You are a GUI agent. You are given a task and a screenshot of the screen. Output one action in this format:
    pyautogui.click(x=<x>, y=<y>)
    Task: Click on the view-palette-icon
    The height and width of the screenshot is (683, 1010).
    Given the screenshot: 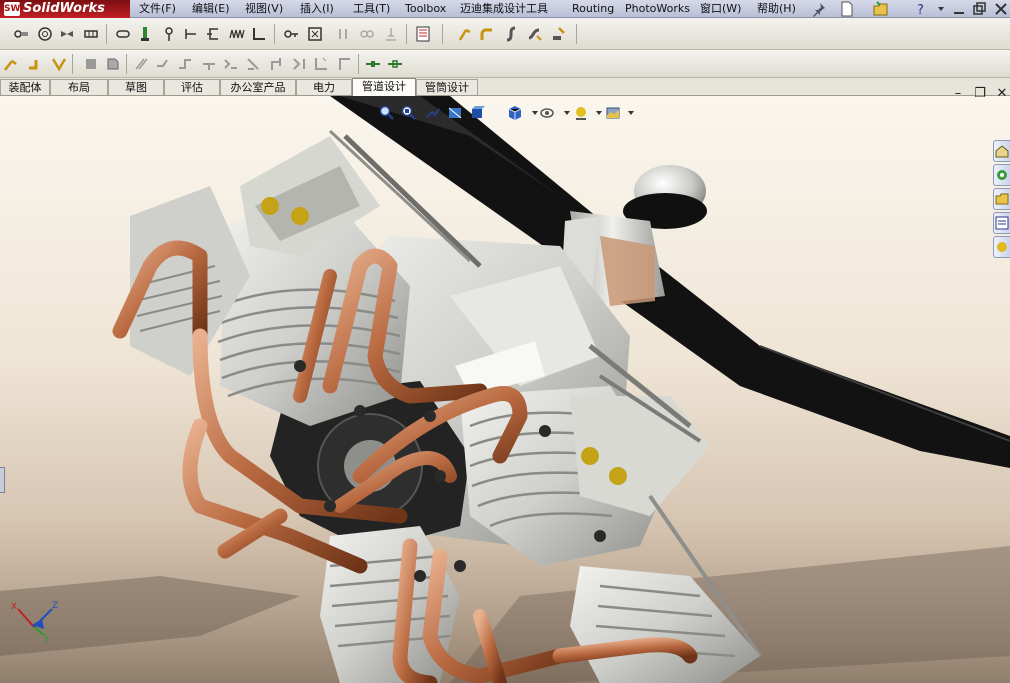 What is the action you would take?
    pyautogui.click(x=1001, y=223)
    